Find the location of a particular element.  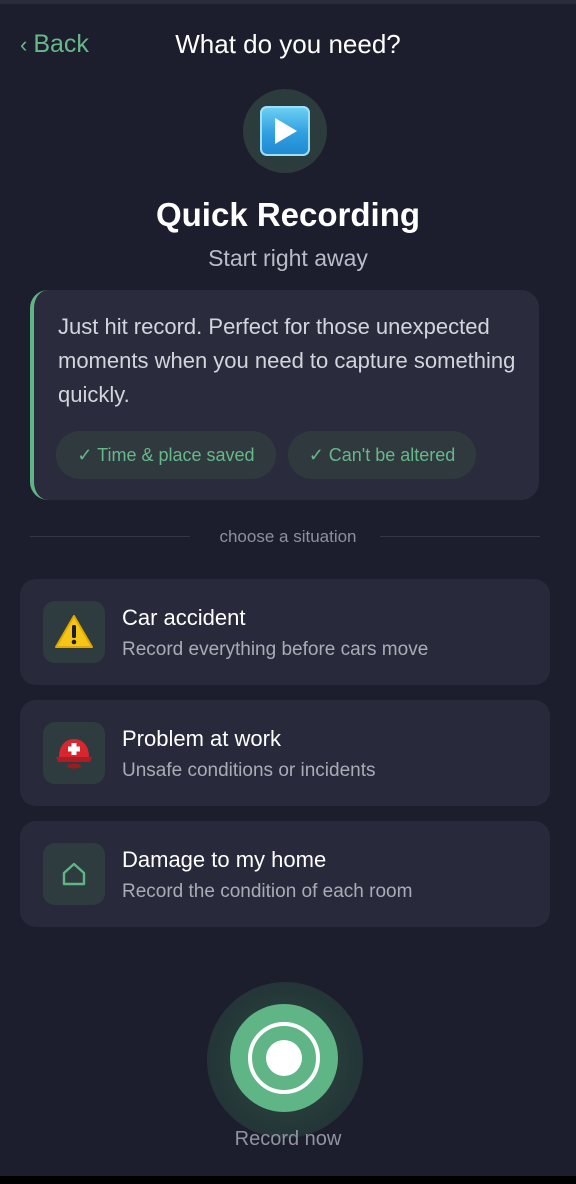

record-dot-icon is located at coordinates (284, 1058).